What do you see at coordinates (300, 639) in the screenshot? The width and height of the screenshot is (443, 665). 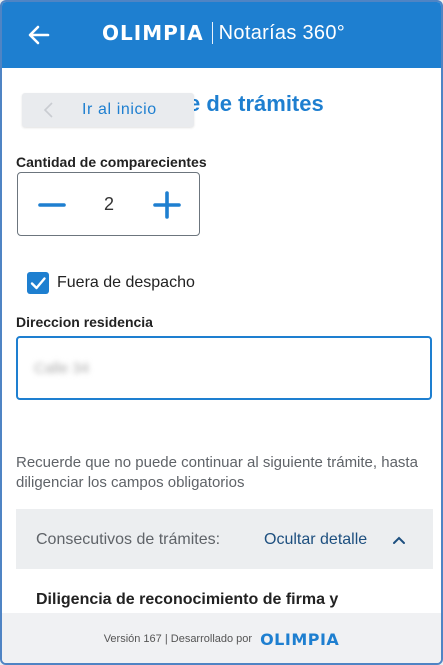 I see `footer-olimpia-logo: OLIMPIA` at bounding box center [300, 639].